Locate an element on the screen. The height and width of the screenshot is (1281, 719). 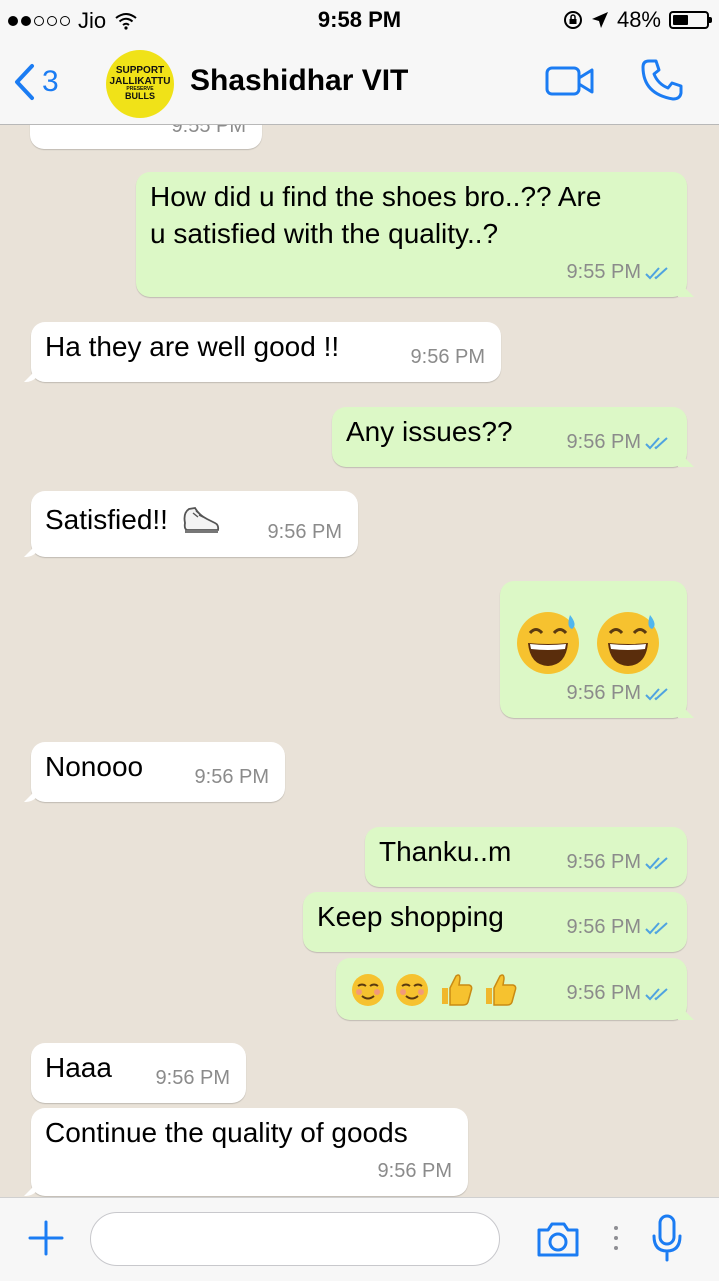
status-bar: Jio 9:58 PM 48% is located at coordinates (359, 20).